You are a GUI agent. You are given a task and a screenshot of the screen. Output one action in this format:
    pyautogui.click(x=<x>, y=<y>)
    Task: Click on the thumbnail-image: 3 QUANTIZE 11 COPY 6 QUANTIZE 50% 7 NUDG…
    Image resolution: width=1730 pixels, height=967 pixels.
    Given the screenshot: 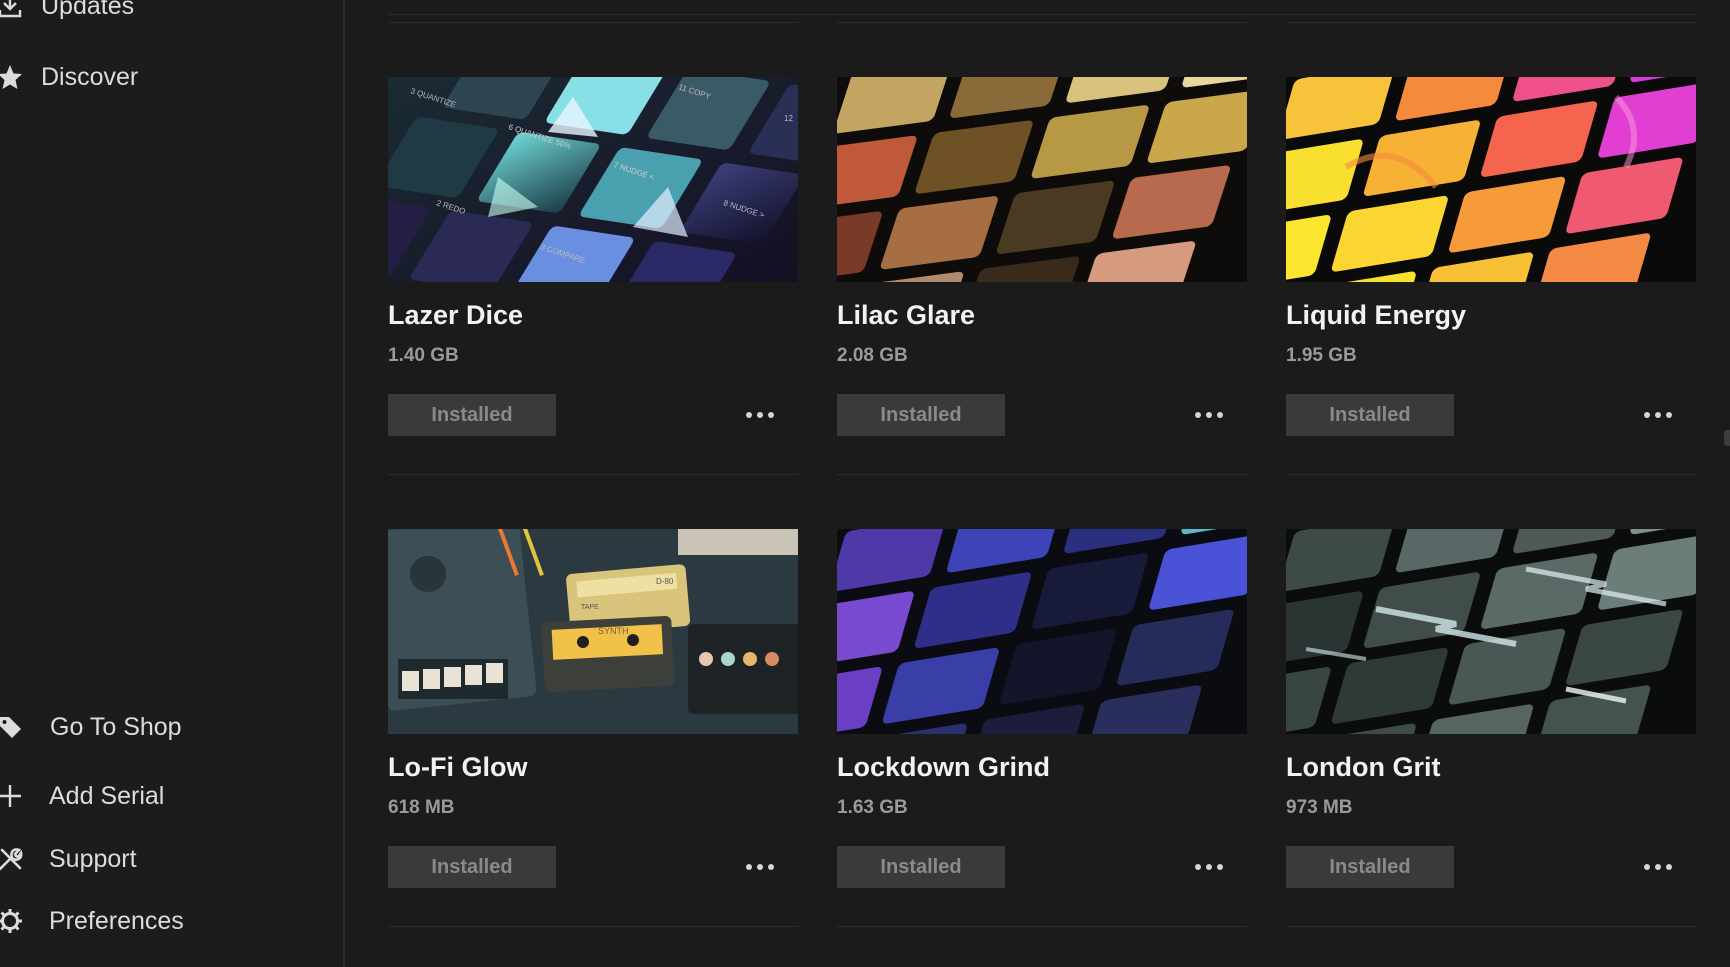 What is the action you would take?
    pyautogui.click(x=593, y=179)
    